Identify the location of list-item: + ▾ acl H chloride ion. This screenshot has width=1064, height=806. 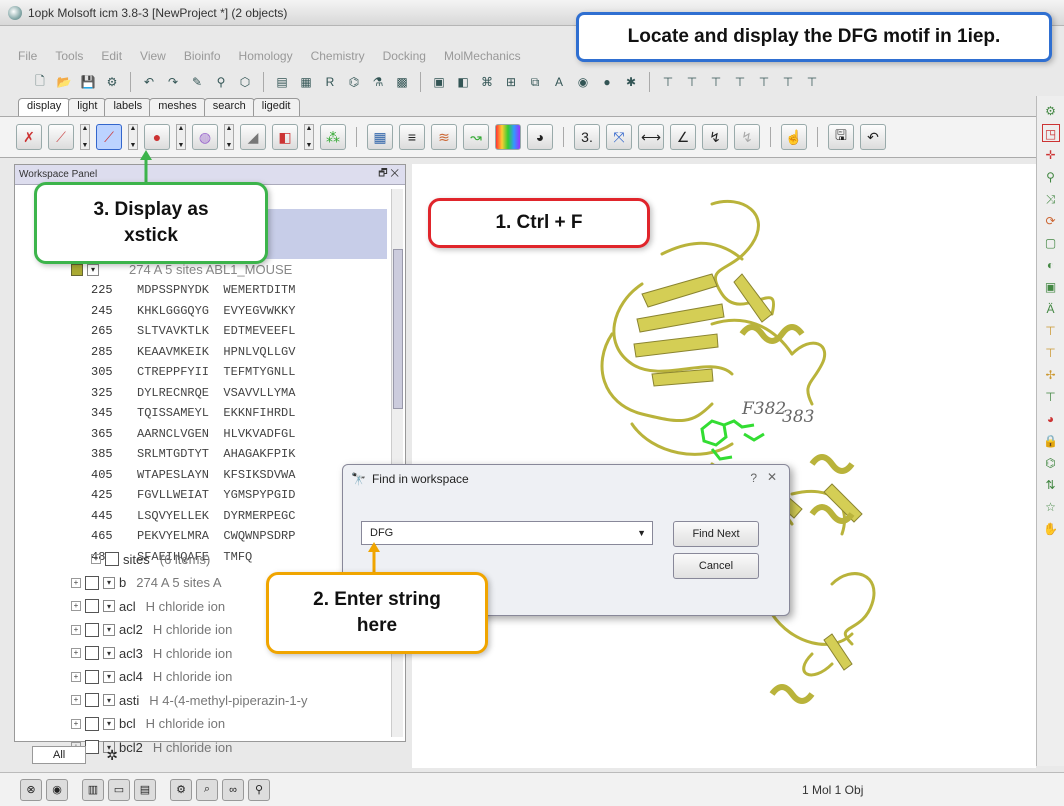
(148, 606).